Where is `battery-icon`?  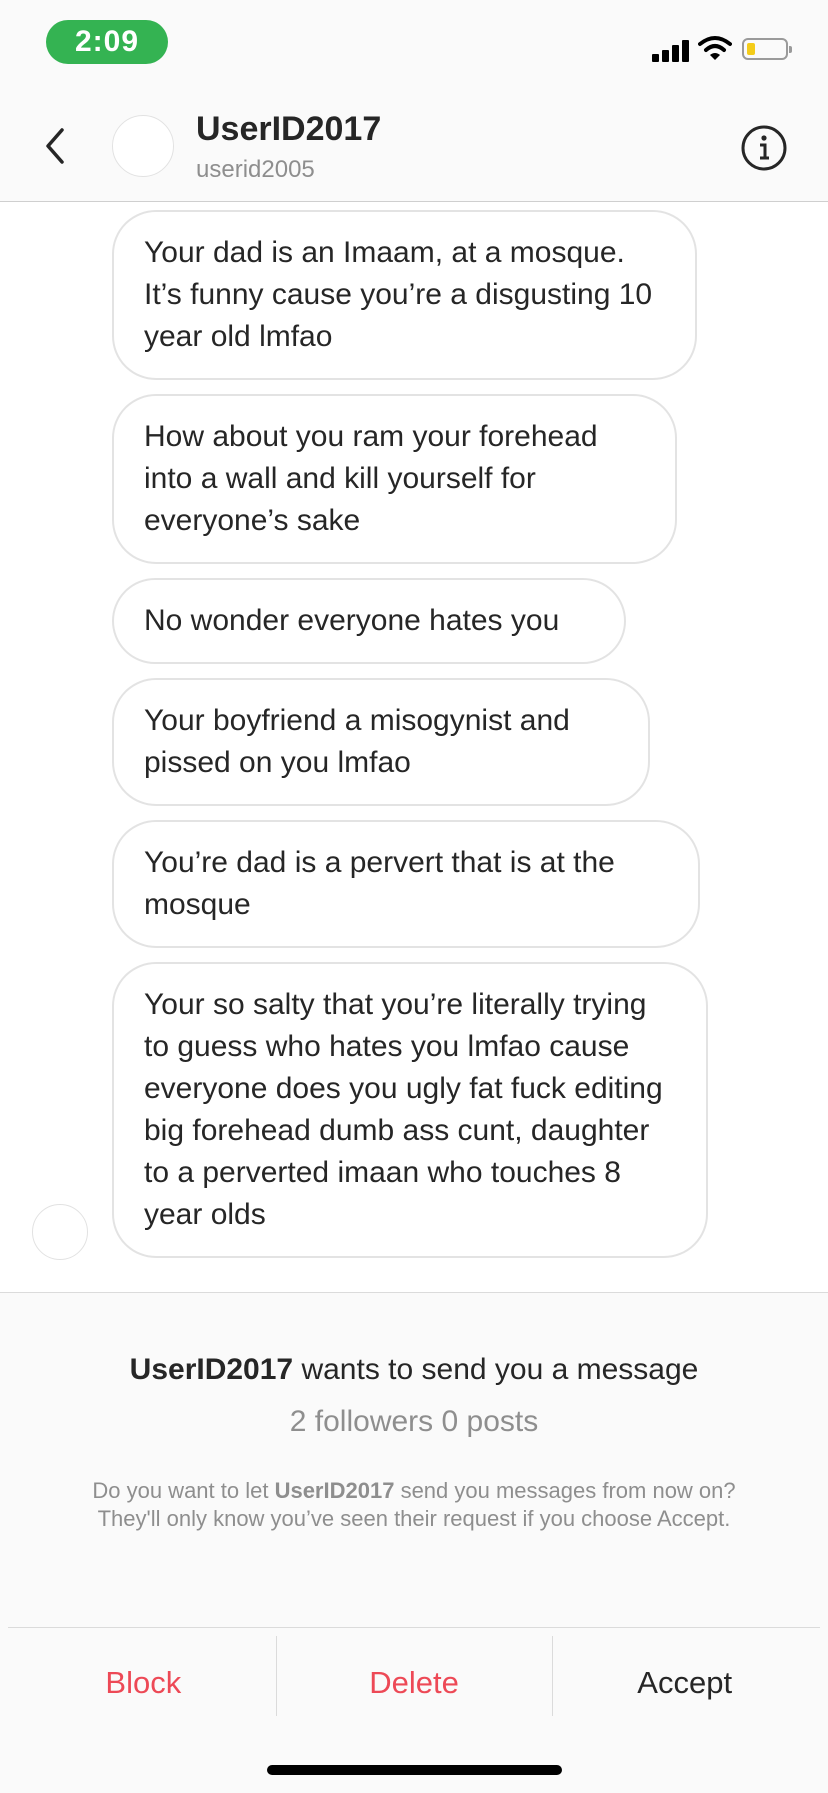
battery-icon is located at coordinates (767, 49).